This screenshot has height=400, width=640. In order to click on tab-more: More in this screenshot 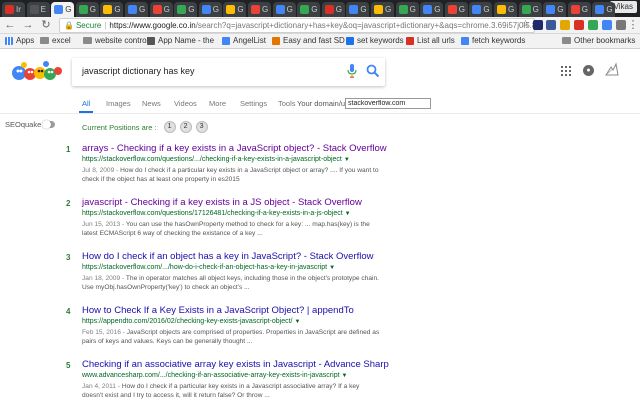, I will do `click(217, 103)`.